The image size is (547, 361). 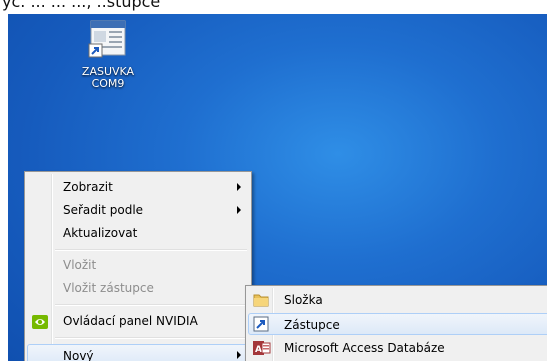 I want to click on menu-item-nvidia-panel: Ovládací panel NVIDIA, so click(x=138, y=321).